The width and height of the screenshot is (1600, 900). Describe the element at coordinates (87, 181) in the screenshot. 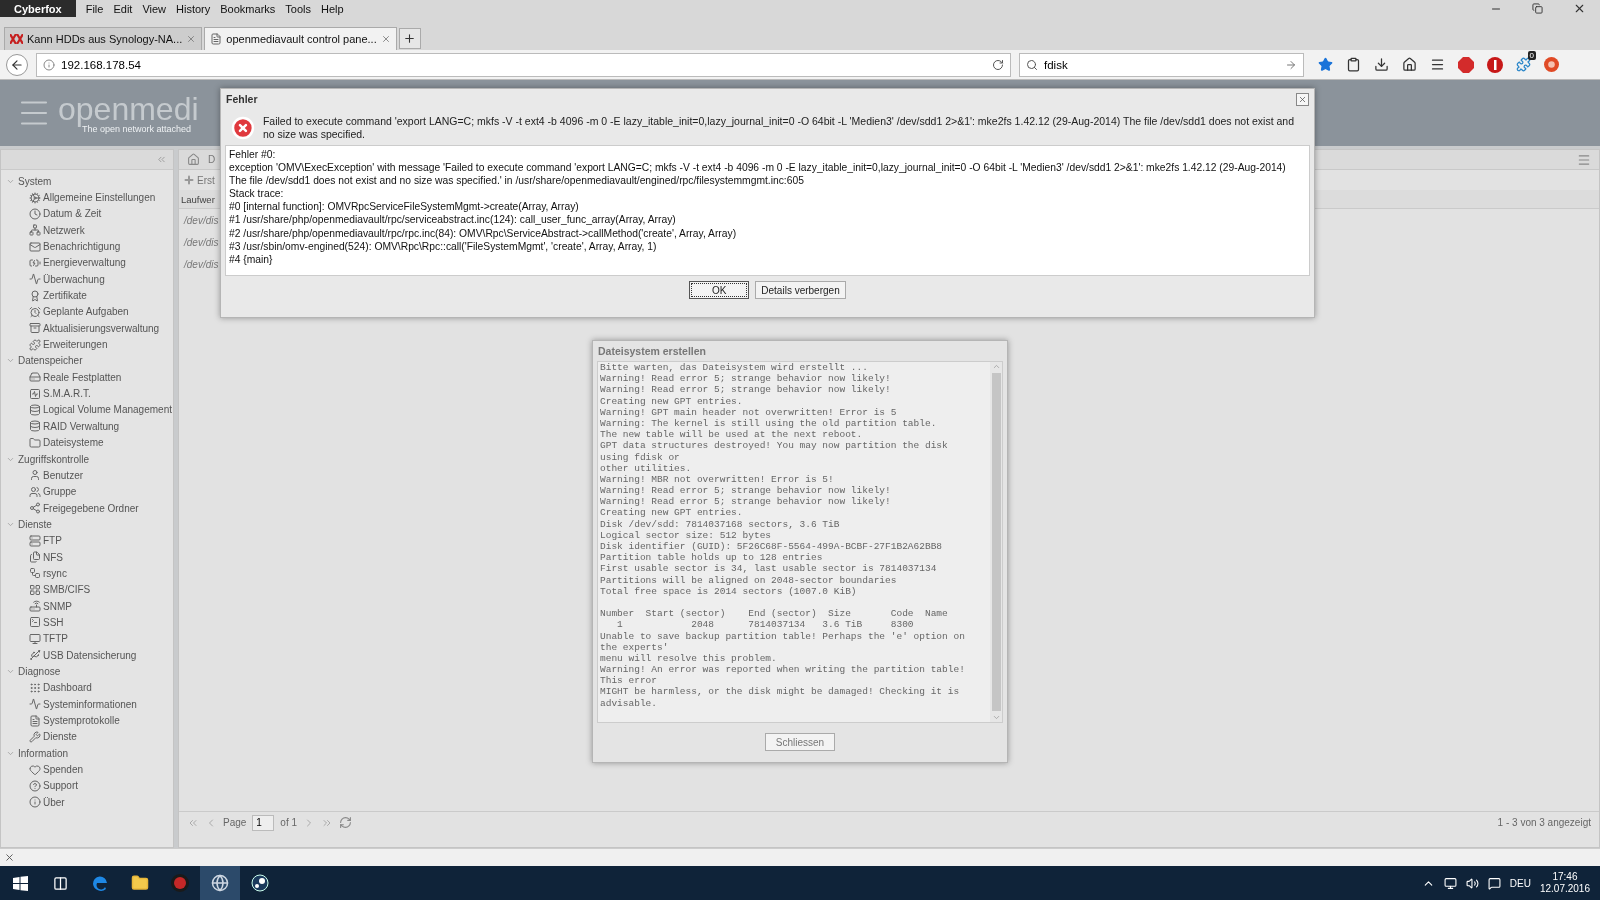

I see `tree-group: System` at that location.